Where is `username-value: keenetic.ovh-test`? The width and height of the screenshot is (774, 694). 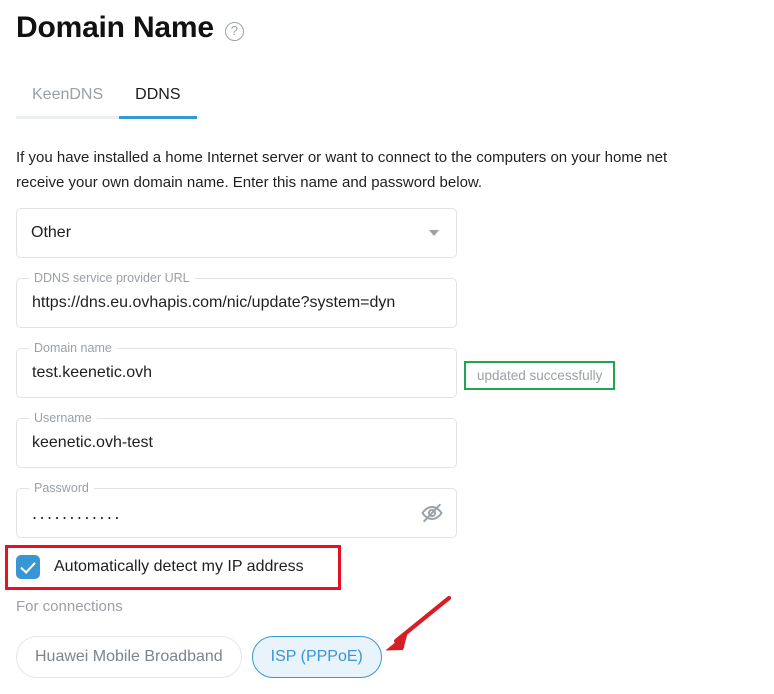 username-value: keenetic.ovh-test is located at coordinates (92, 442).